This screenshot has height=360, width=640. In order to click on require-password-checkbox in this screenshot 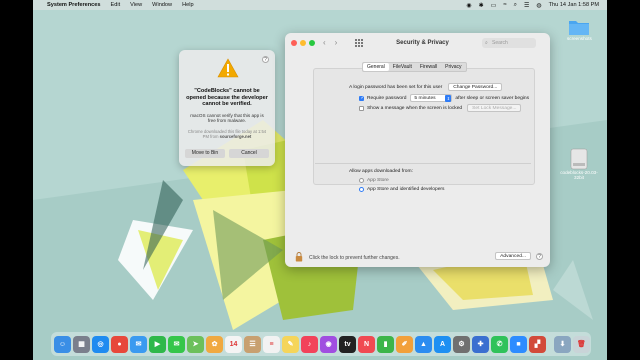, I will do `click(362, 98)`.